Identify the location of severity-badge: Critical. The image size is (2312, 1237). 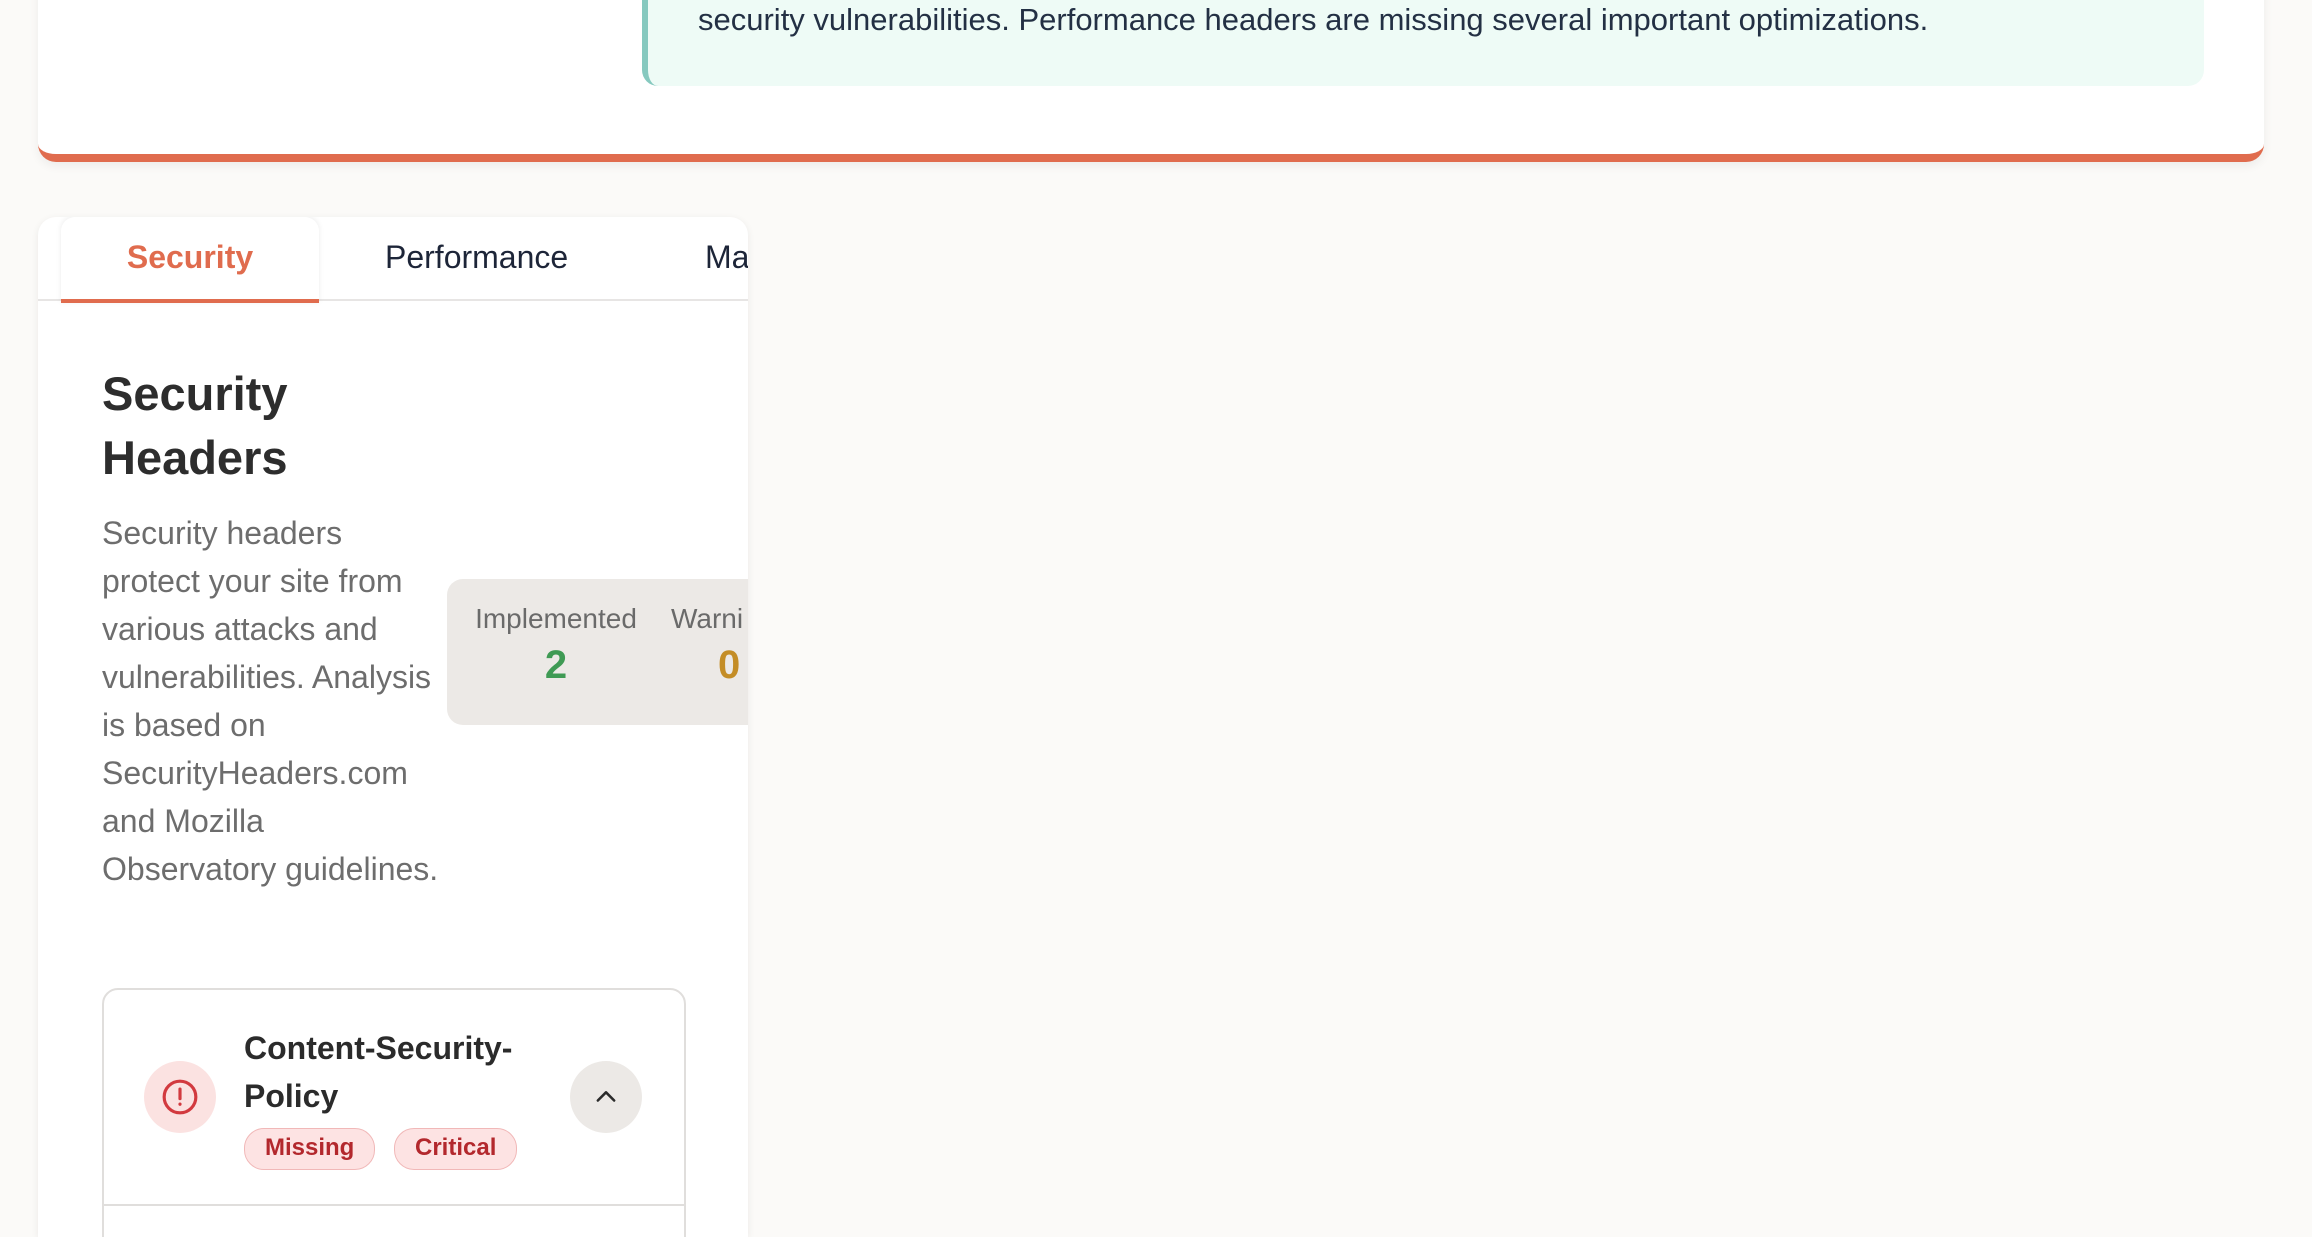
(456, 1149).